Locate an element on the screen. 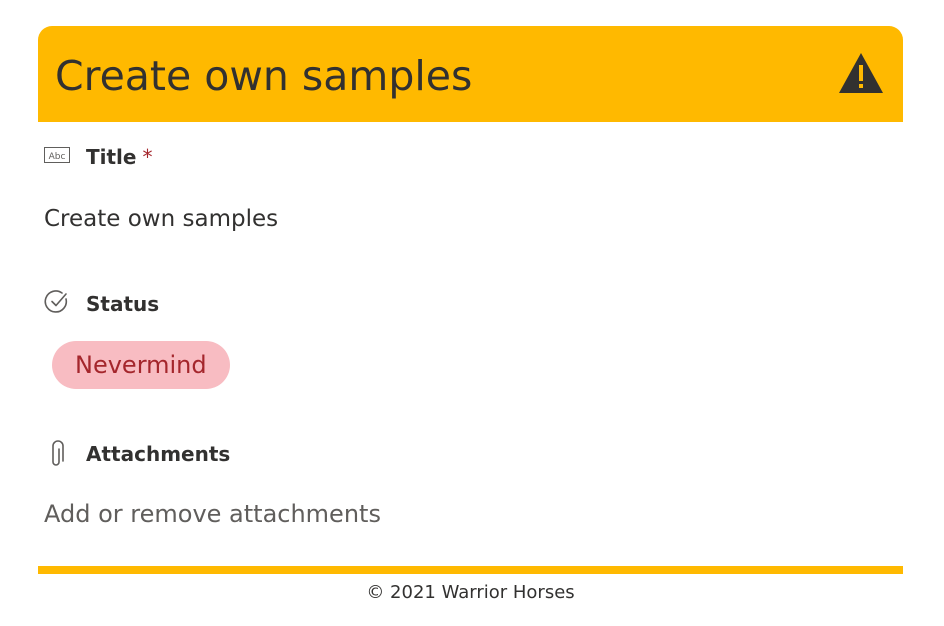 This screenshot has width=944, height=626. status-check-icon is located at coordinates (56, 301).